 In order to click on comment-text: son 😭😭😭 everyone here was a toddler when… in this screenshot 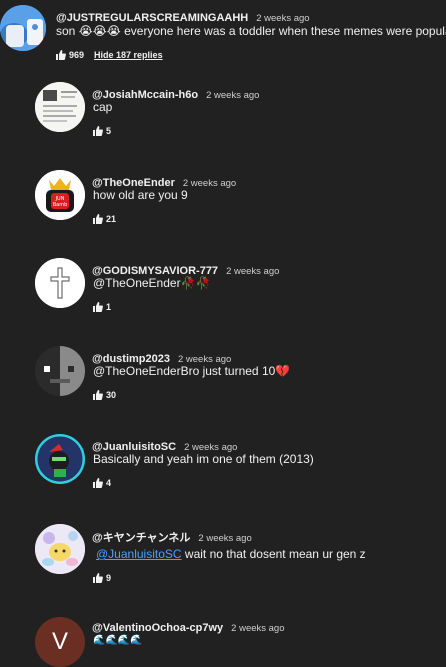, I will do `click(251, 31)`.